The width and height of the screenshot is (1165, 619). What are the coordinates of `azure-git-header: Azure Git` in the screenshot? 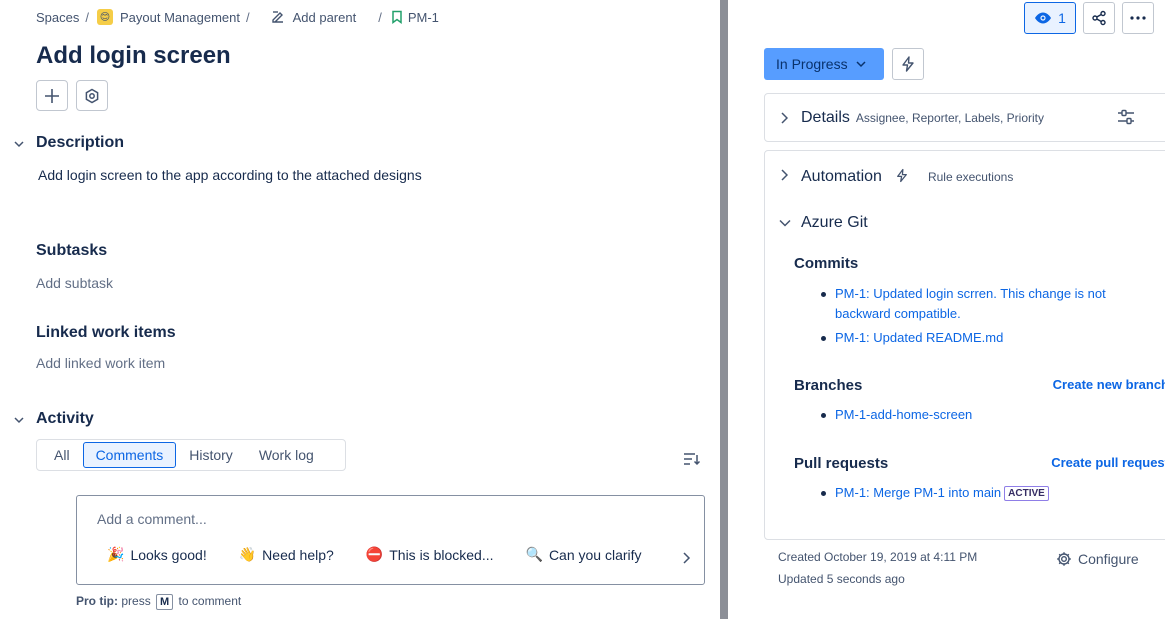 It's located at (834, 223).